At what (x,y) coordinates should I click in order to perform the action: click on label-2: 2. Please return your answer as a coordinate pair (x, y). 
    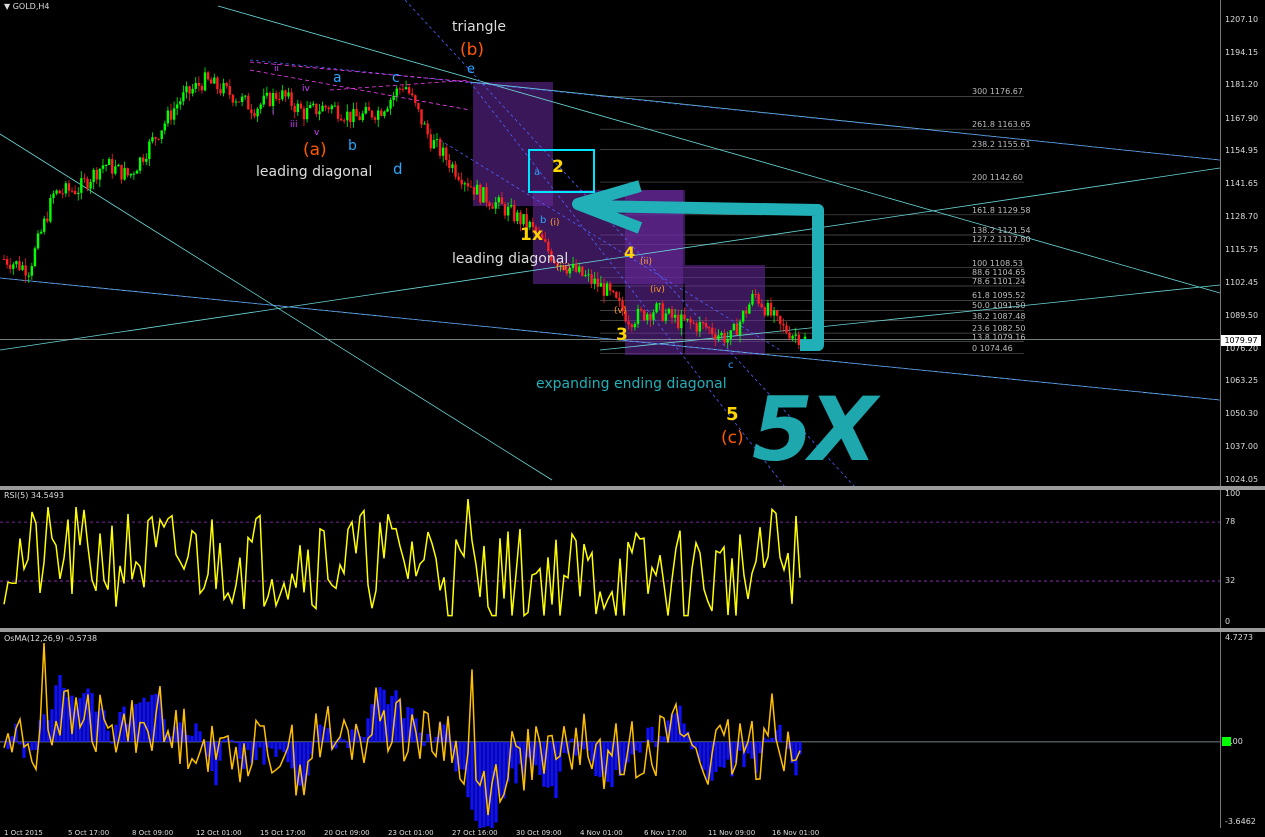
    Looking at the image, I should click on (558, 167).